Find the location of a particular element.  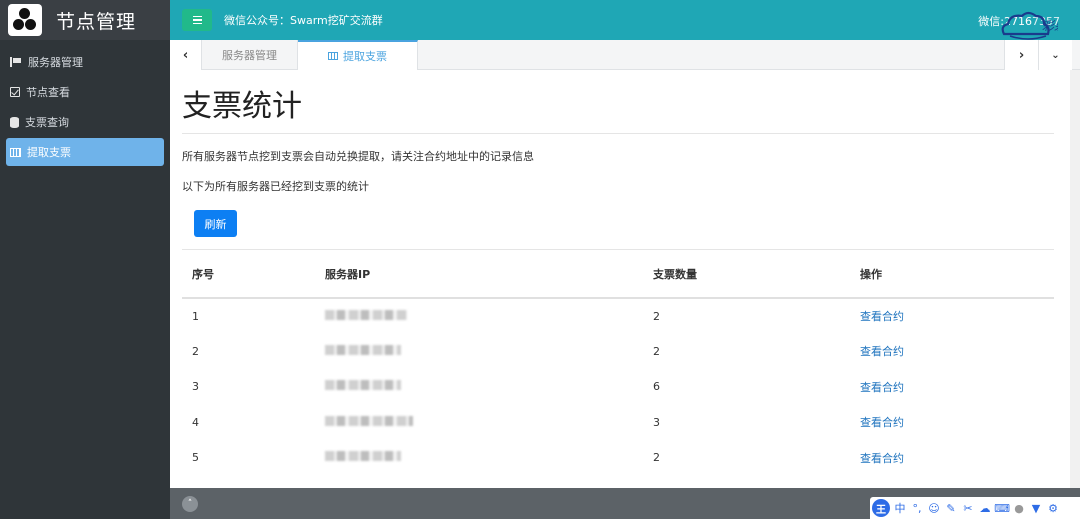

page-summary: 以下为所有服务器已经挖到支票的统计 is located at coordinates (275, 186).